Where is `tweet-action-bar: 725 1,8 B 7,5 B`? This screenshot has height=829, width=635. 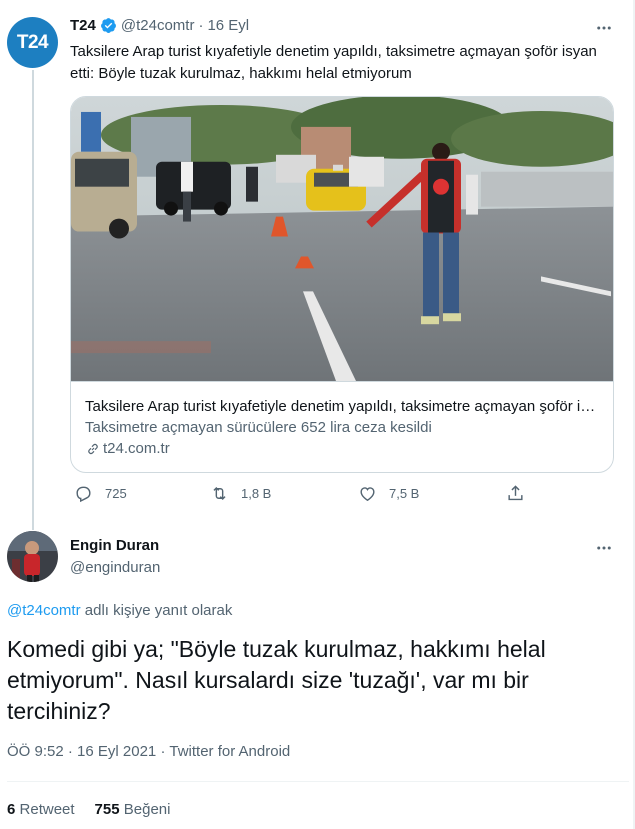 tweet-action-bar: 725 1,8 B 7,5 B is located at coordinates (305, 497).